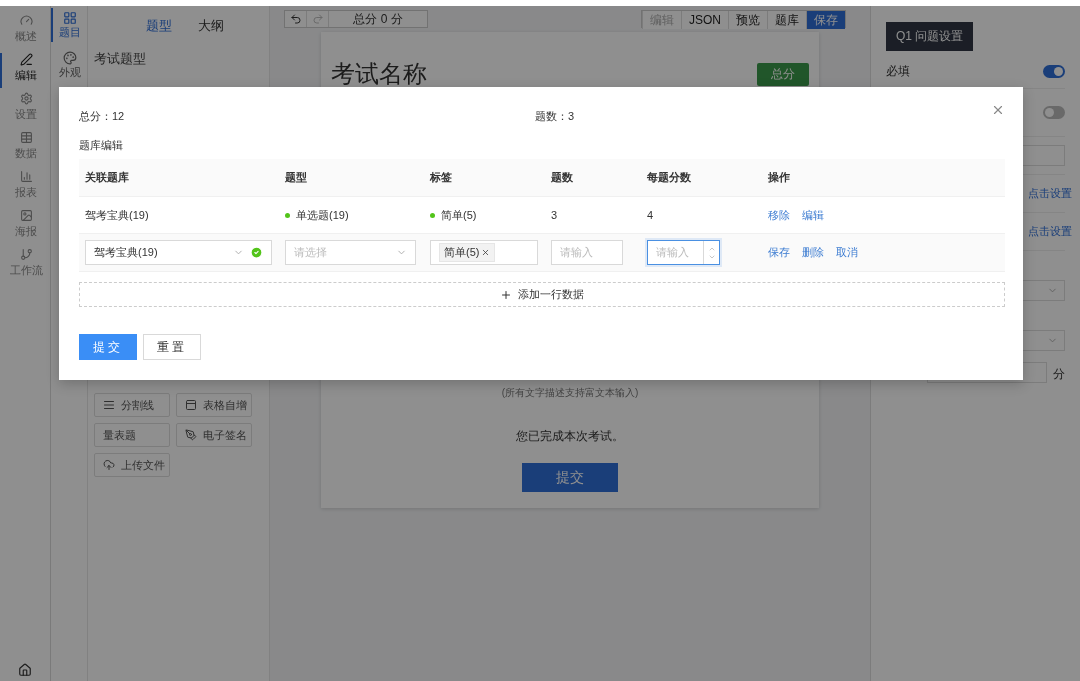 The image size is (1080, 681). I want to click on tag: 简单(5), so click(467, 252).